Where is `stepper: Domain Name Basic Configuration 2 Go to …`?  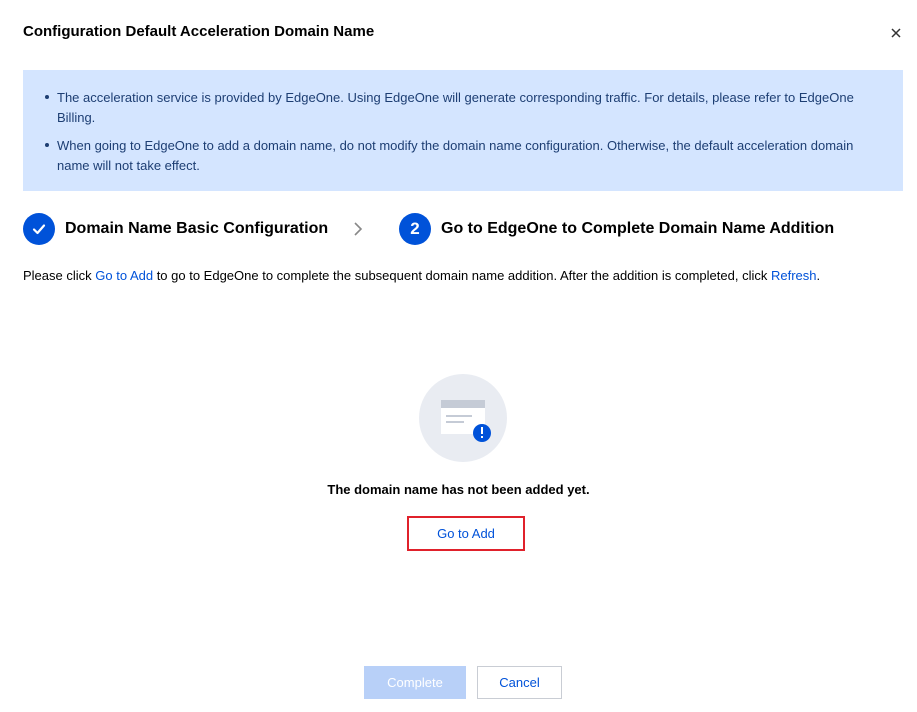 stepper: Domain Name Basic Configuration 2 Go to … is located at coordinates (463, 229).